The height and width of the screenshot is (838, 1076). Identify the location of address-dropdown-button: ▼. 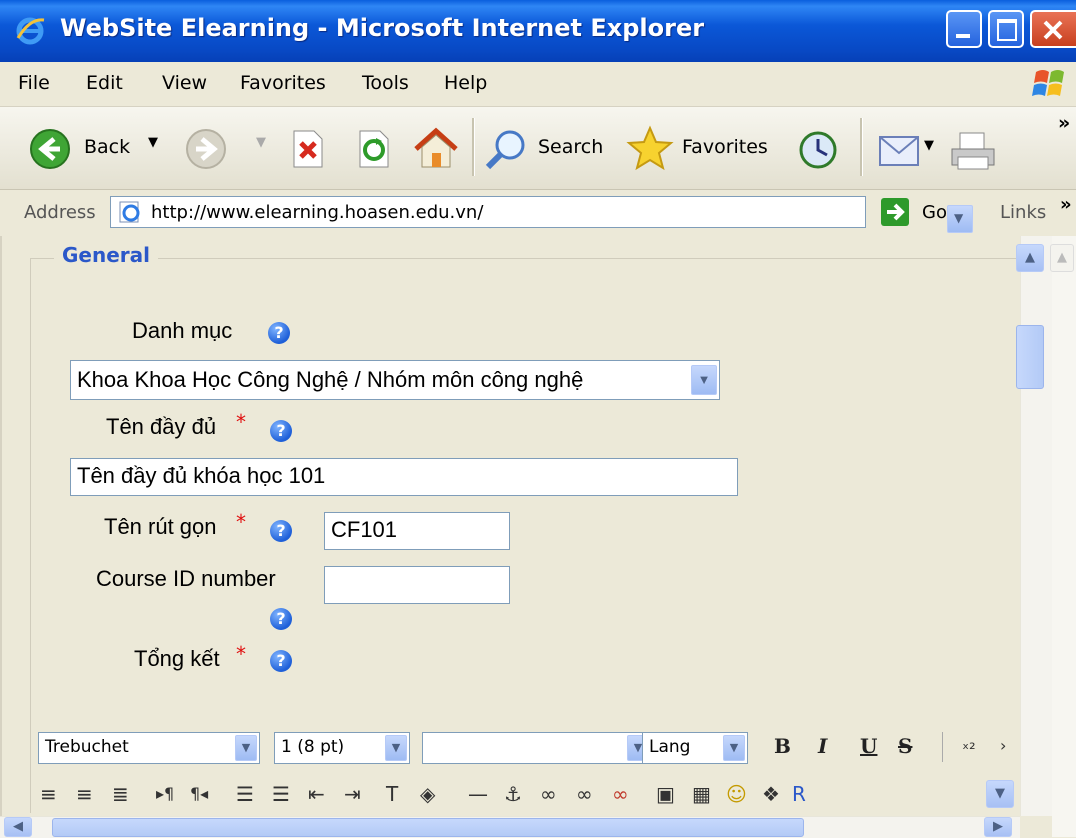
(960, 219).